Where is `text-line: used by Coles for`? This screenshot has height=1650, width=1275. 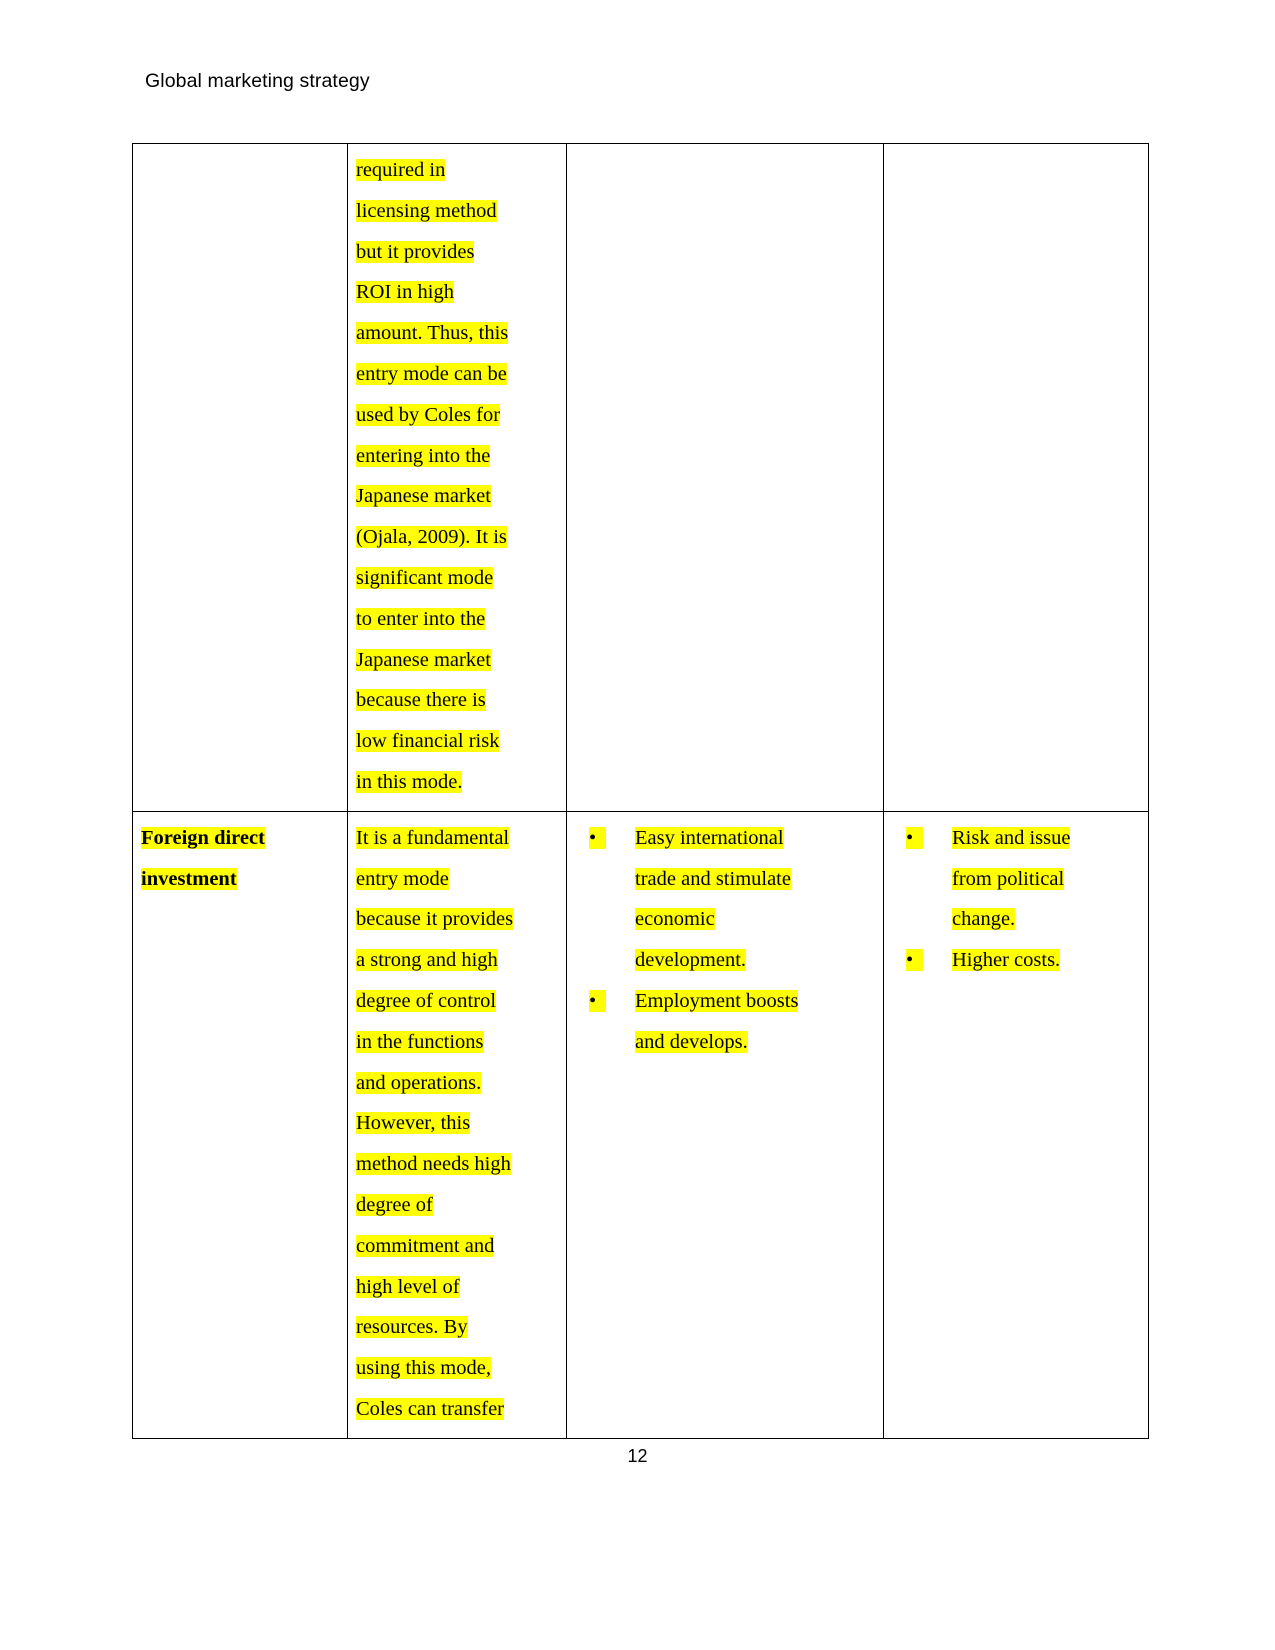
text-line: used by Coles for is located at coordinates (428, 414).